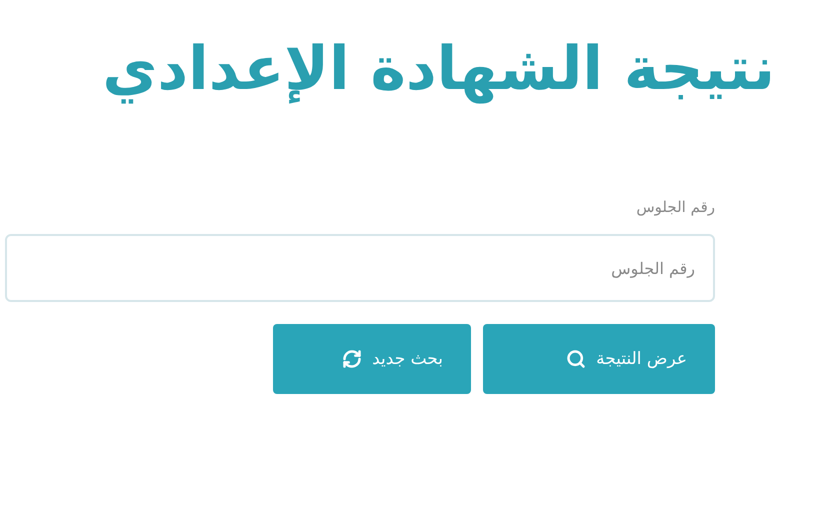 This screenshot has width=825, height=531. Describe the element at coordinates (352, 359) in the screenshot. I see `refresh-icon` at that location.